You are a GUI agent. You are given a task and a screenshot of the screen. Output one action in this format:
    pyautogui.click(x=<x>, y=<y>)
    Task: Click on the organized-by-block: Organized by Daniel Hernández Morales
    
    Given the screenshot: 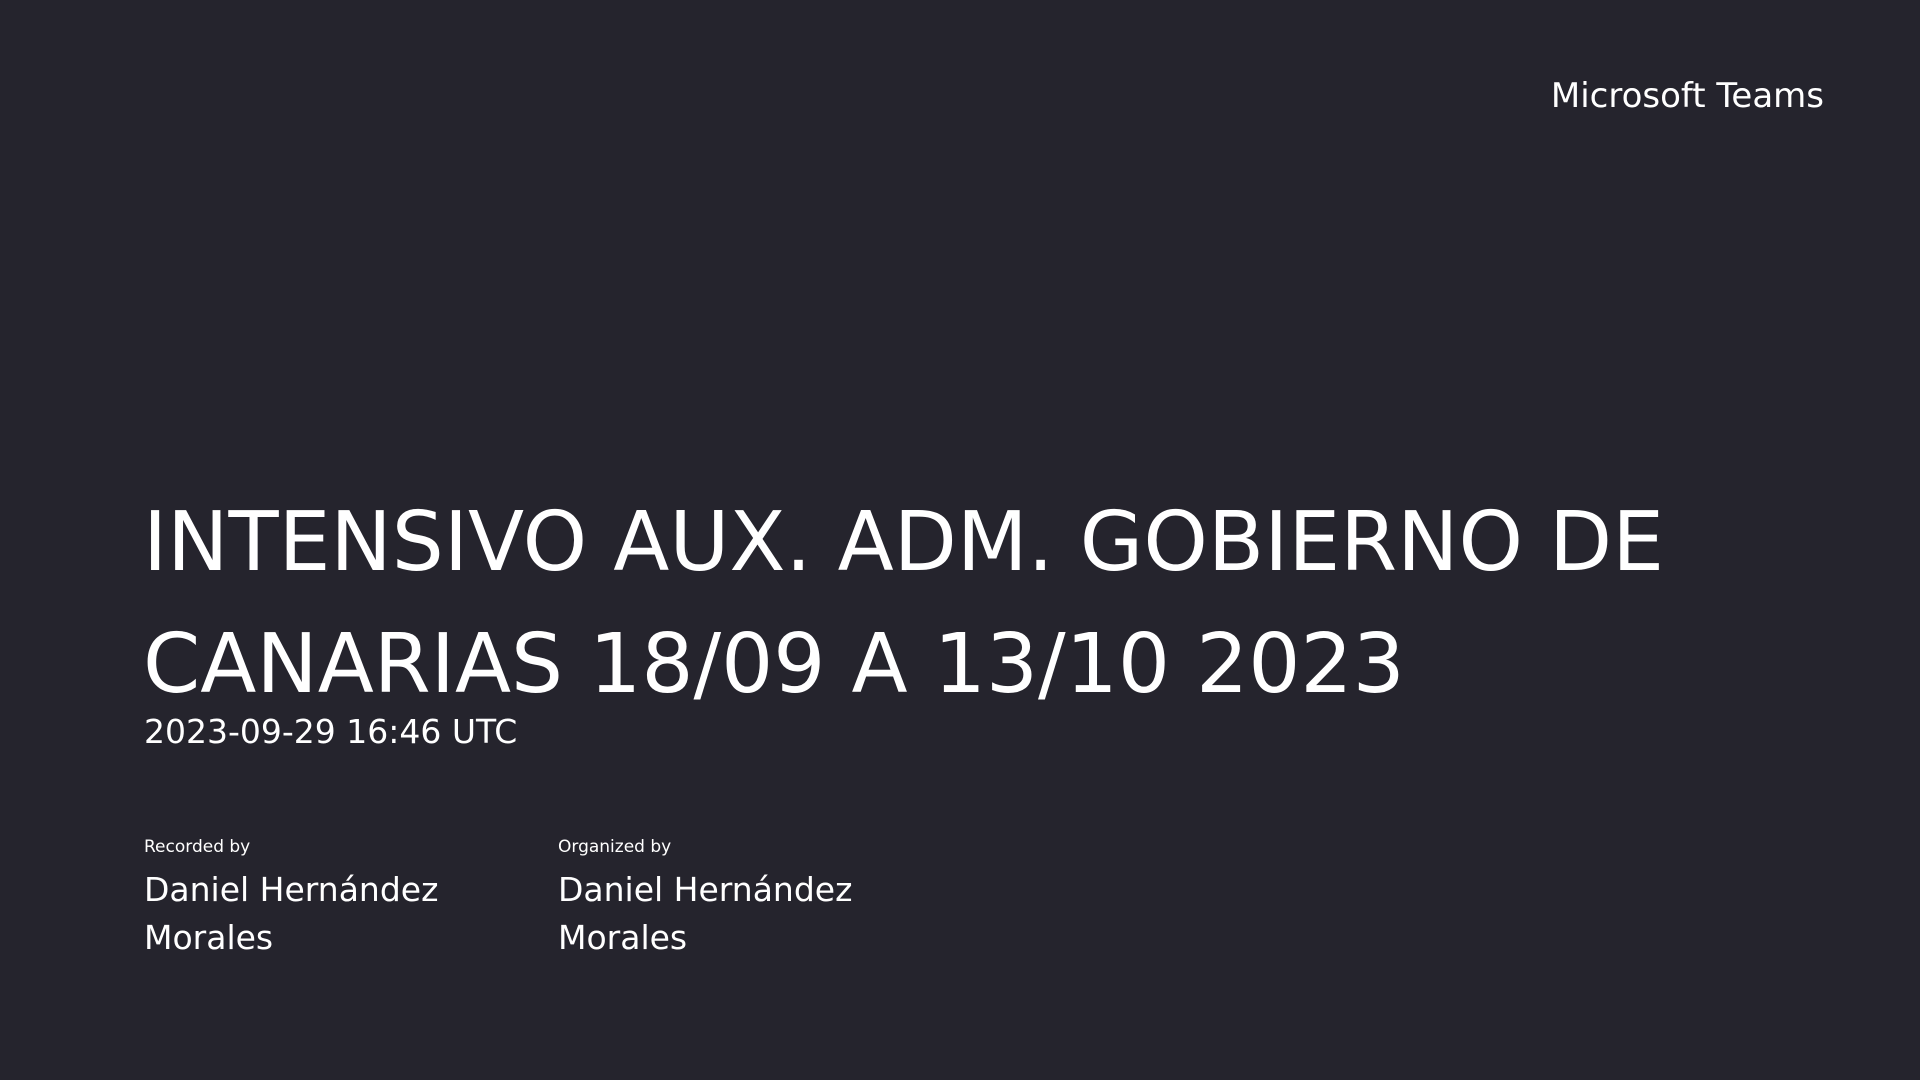 What is the action you would take?
    pyautogui.click(x=765, y=899)
    